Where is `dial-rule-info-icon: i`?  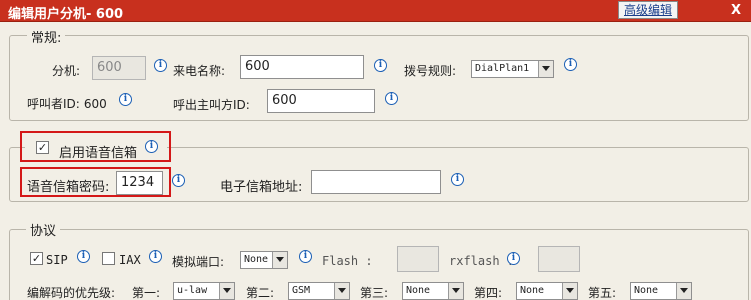
dial-rule-info-icon: i is located at coordinates (570, 64).